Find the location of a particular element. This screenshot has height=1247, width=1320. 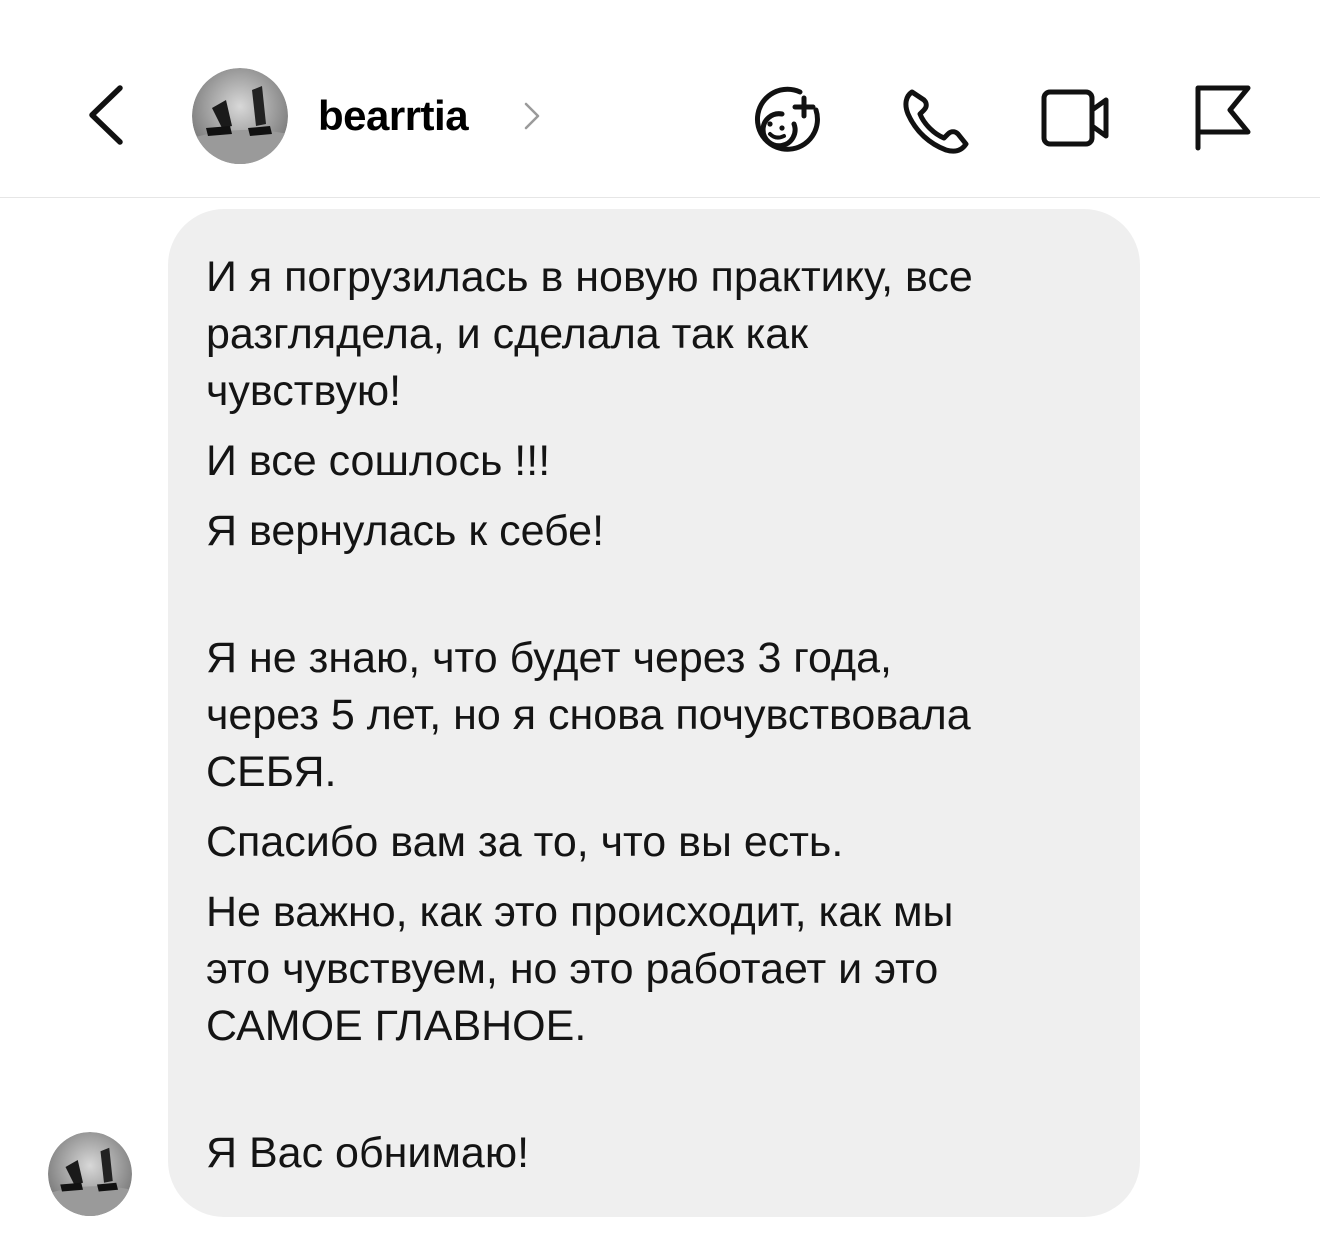

chevron-right-icon is located at coordinates (532, 116).